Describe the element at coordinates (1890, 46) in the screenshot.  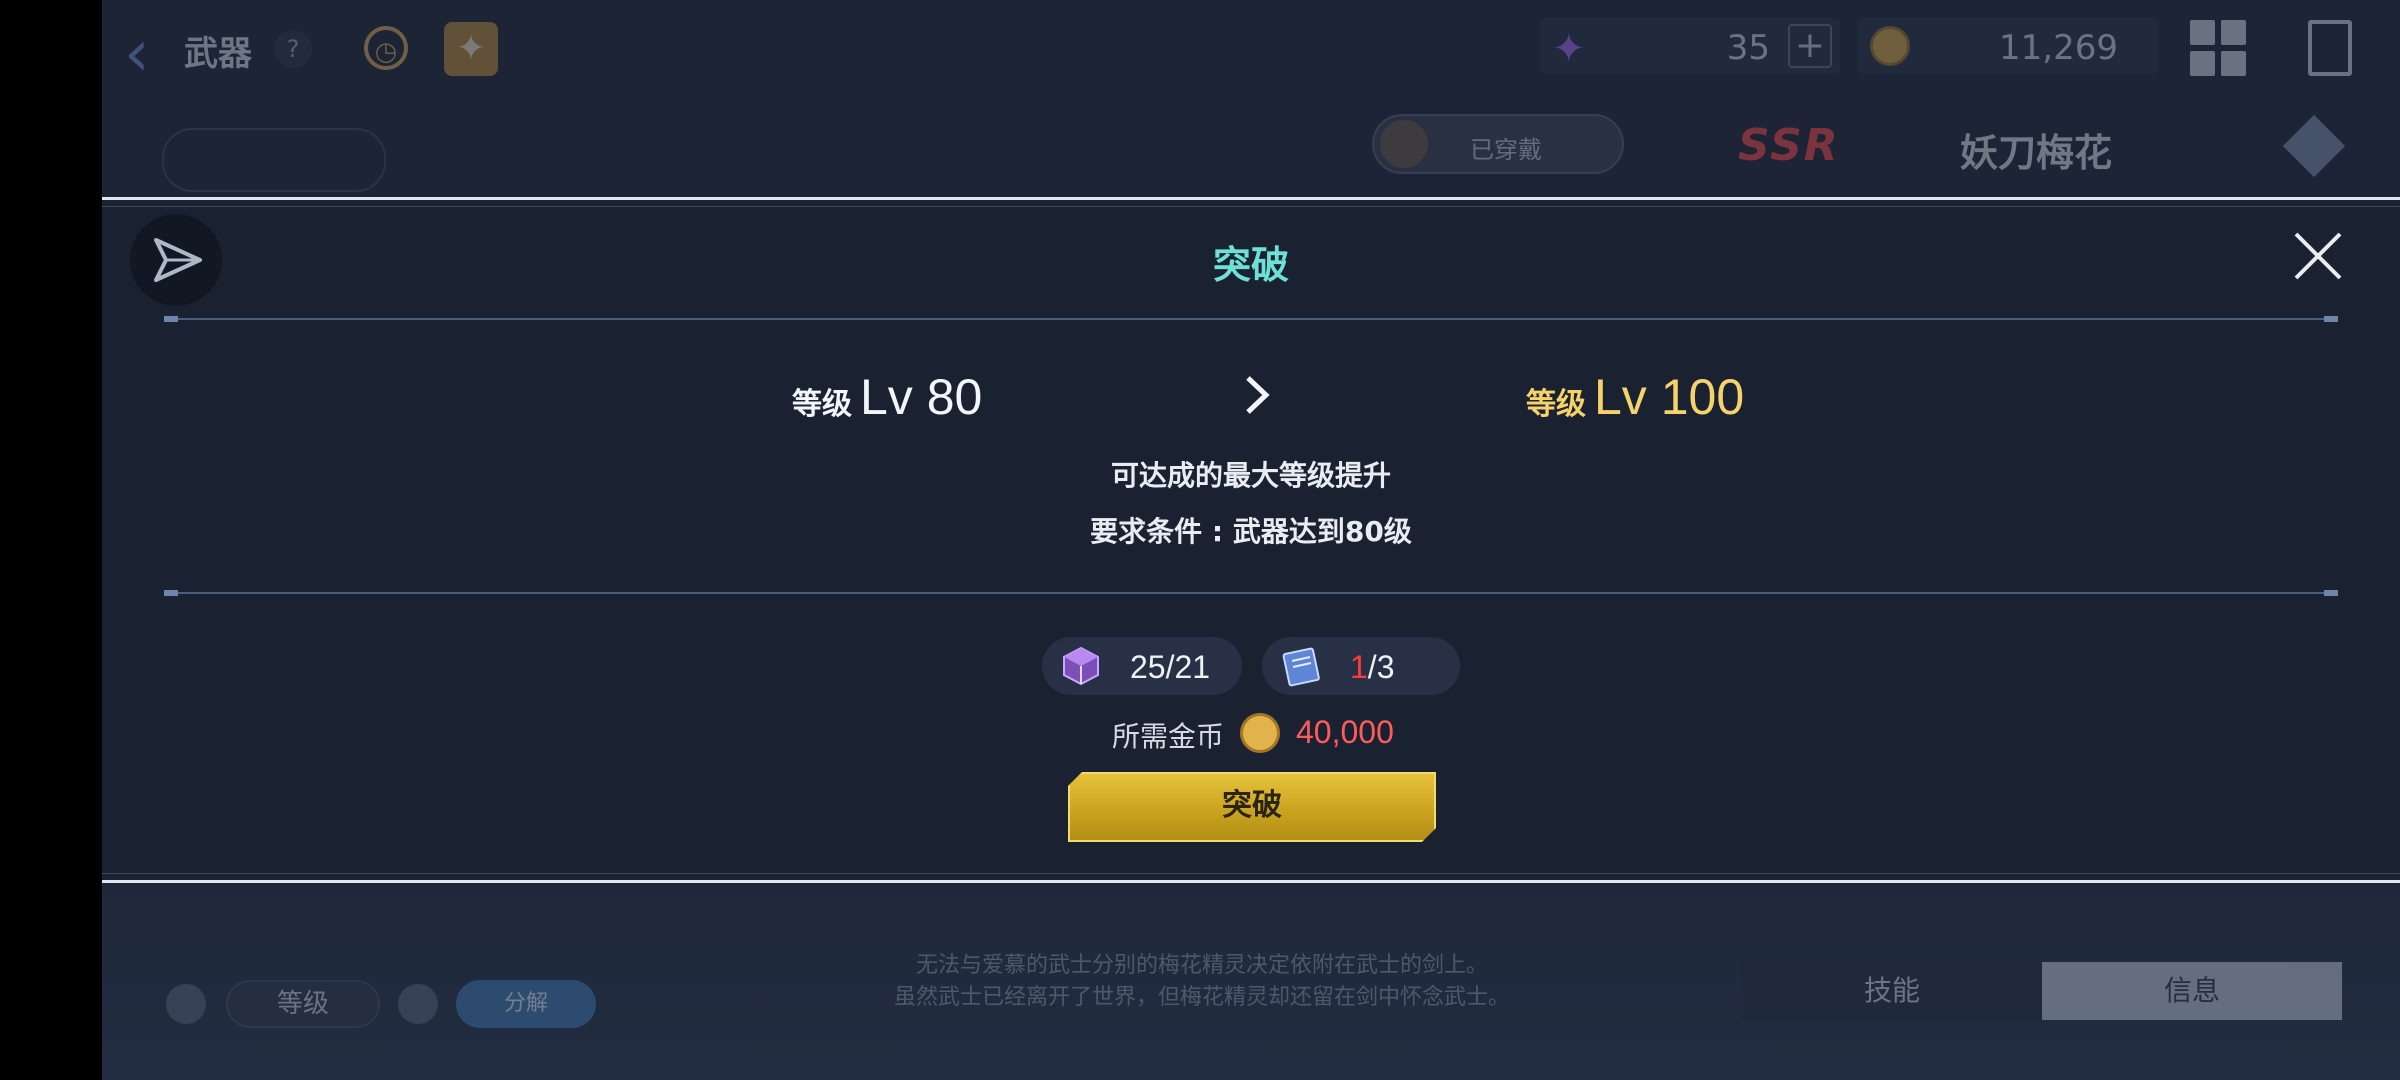
I see `coin-icon` at that location.